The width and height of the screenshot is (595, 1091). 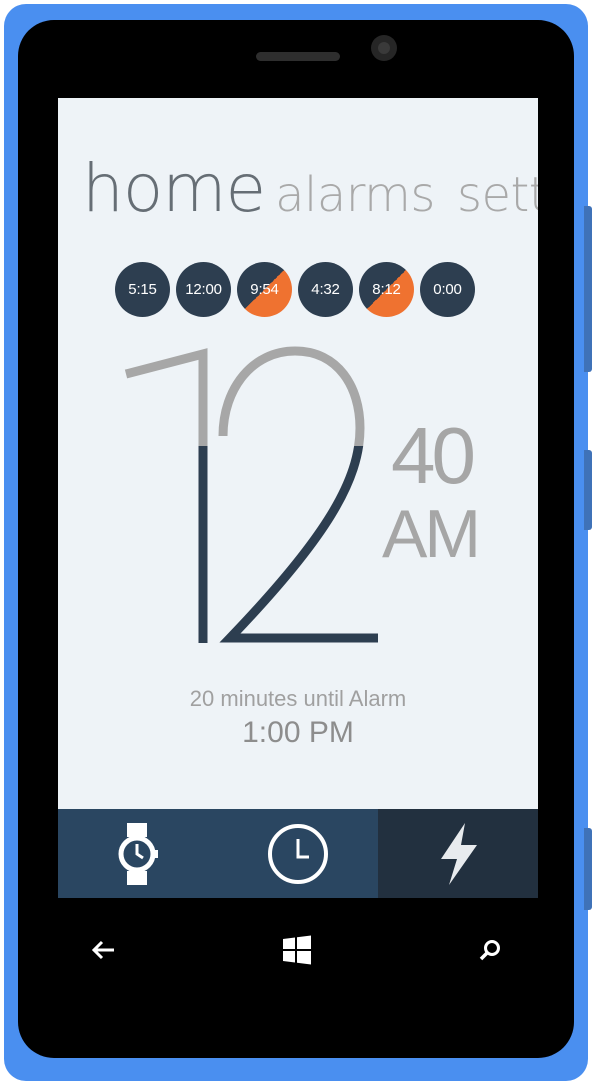 I want to click on lightning-button, so click(x=458, y=853).